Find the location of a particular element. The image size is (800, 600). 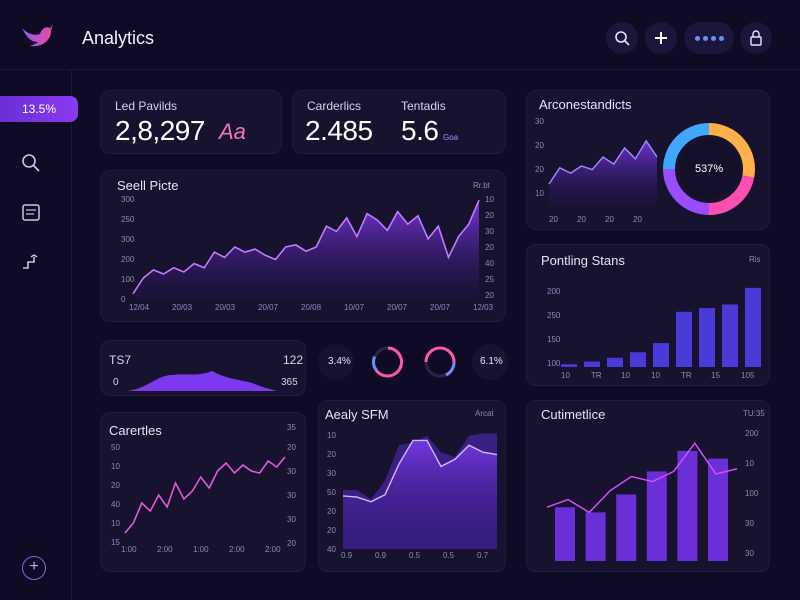

document-icon is located at coordinates (31, 213).